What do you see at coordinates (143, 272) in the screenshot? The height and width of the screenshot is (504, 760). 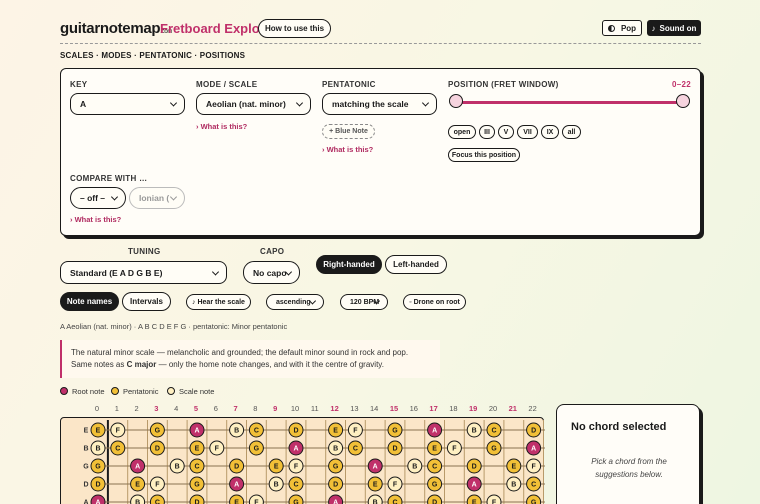 I see `tuning-select: Standard (E A D G B E)` at bounding box center [143, 272].